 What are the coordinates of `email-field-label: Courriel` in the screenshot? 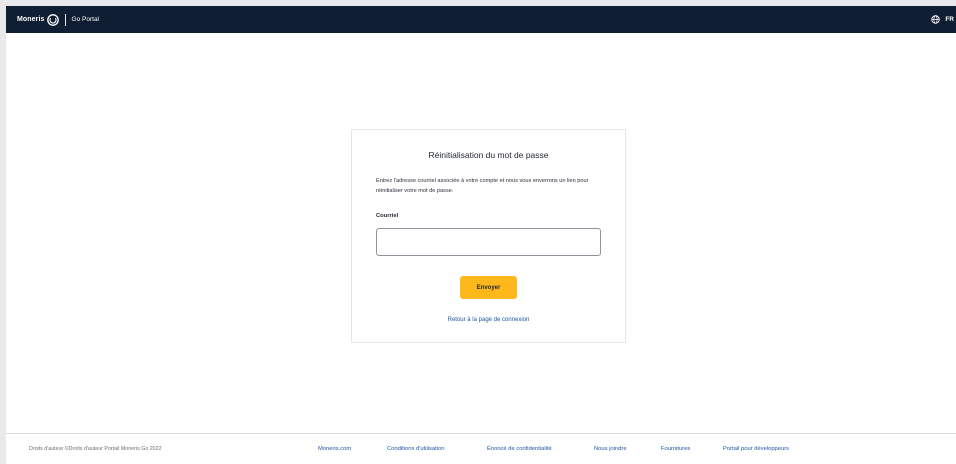 It's located at (387, 216).